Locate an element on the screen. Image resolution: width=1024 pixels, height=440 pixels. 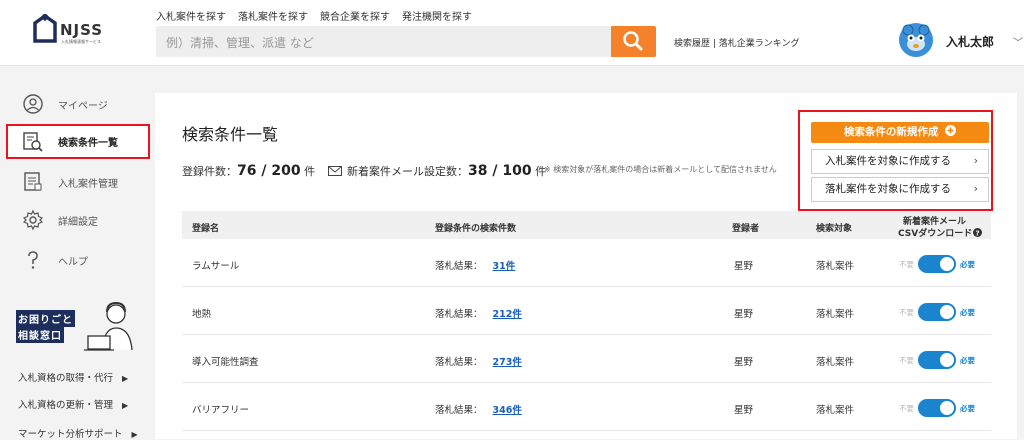
logo-name: NJSS is located at coordinates (82, 30).